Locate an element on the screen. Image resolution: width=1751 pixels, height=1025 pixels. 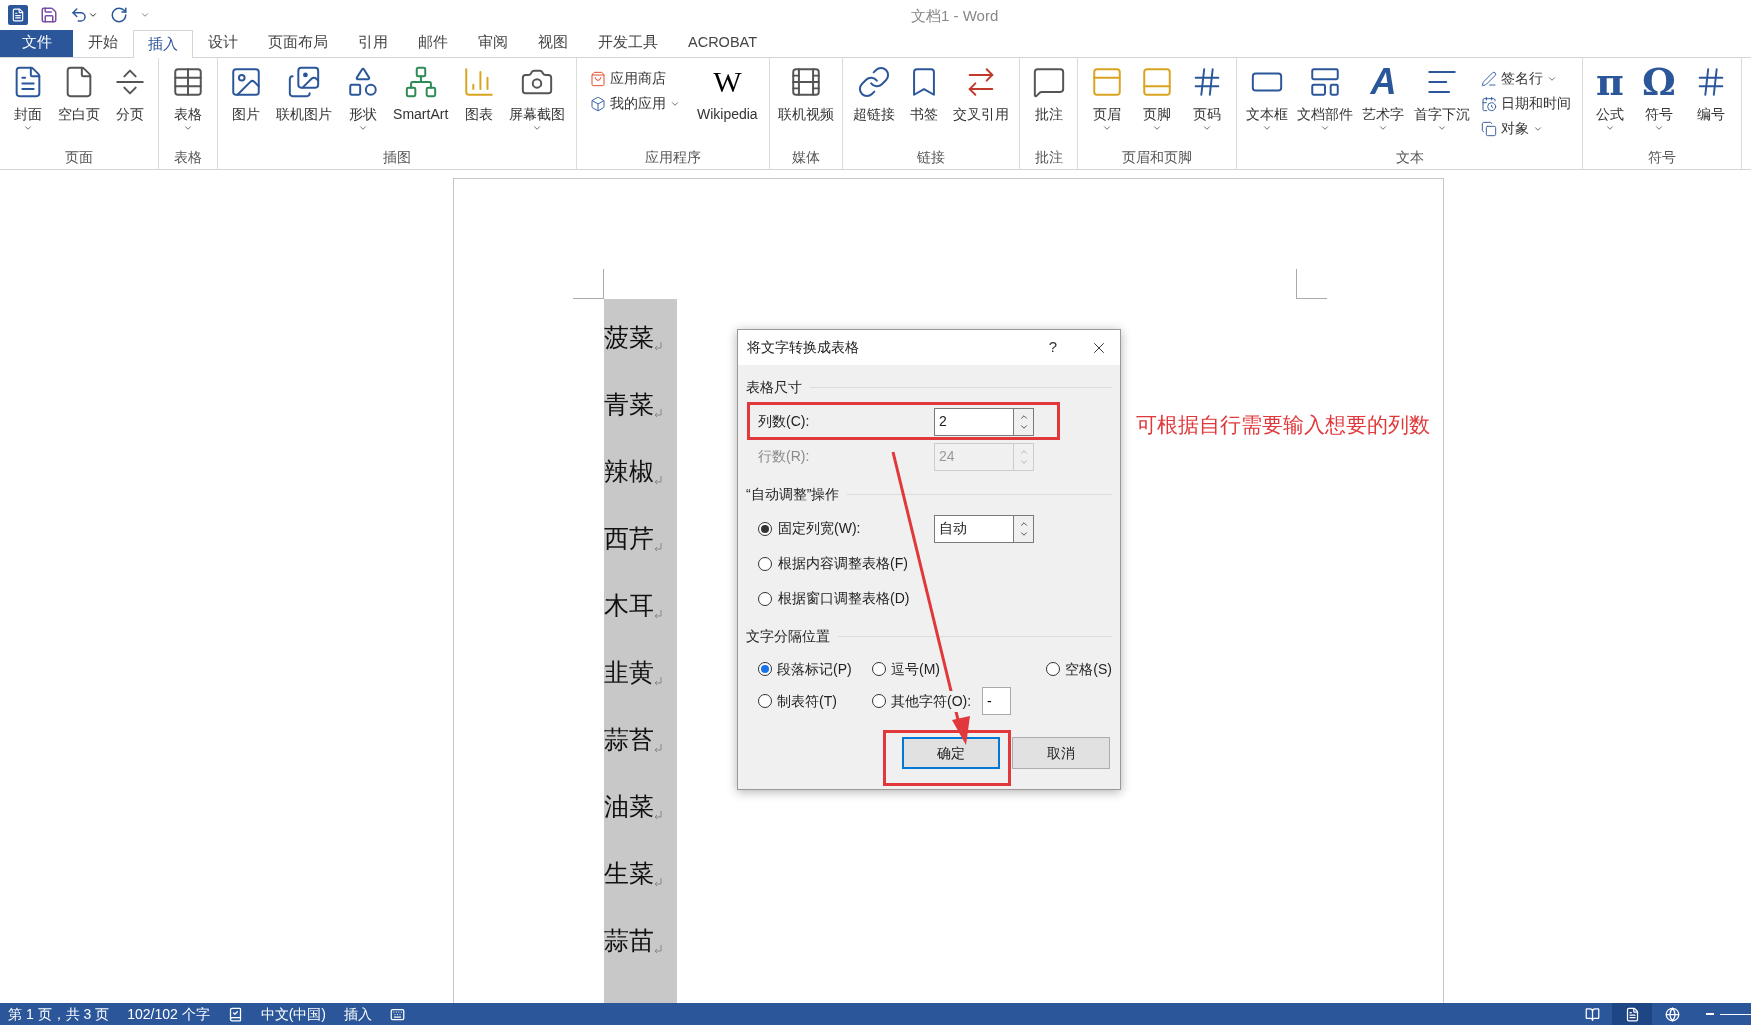
window-title: 文档1 - Word is located at coordinates (955, 16).